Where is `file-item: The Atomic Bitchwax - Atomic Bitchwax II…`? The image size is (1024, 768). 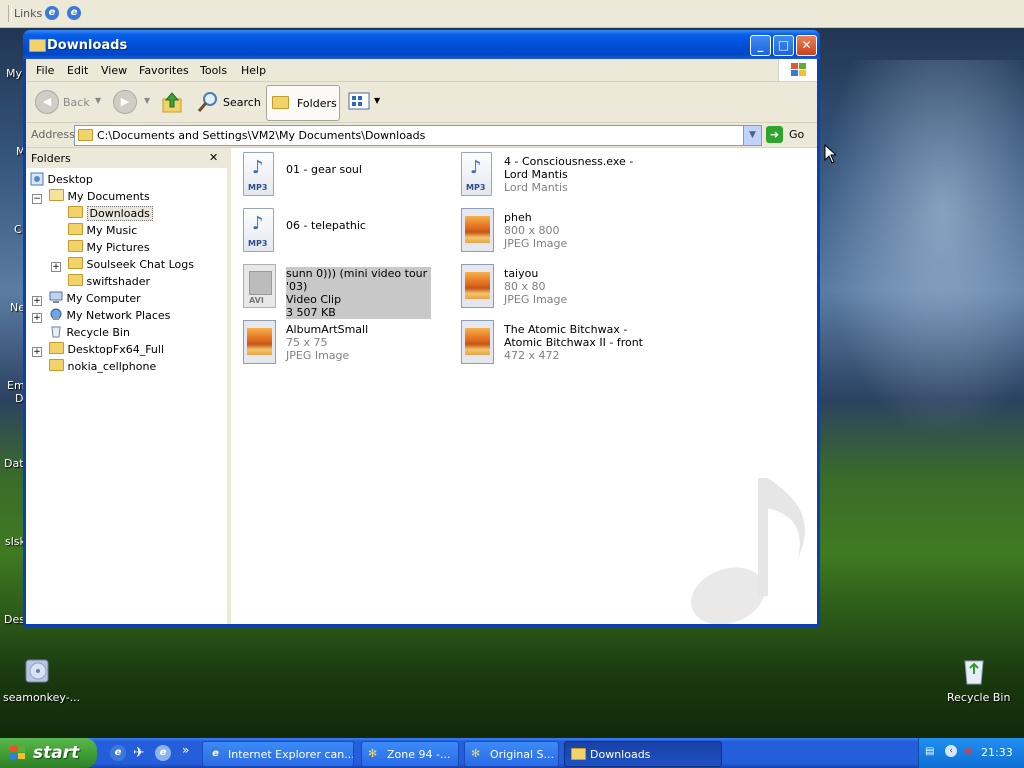 file-item: The Atomic Bitchwax - Atomic Bitchwax II… is located at coordinates (554, 343).